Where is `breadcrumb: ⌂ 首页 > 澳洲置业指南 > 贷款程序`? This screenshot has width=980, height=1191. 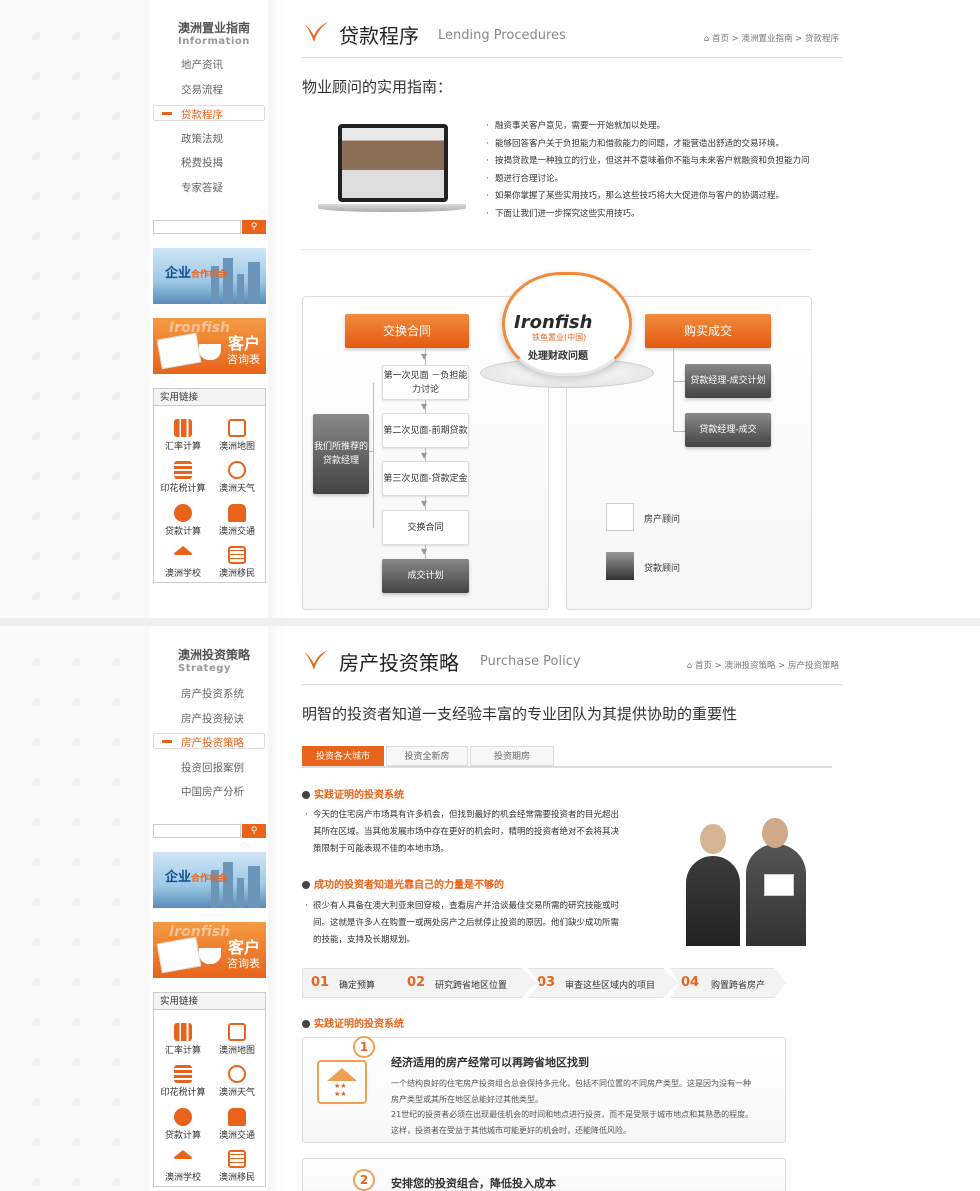 breadcrumb: ⌂ 首页 > 澳洲置业指南 > 贷款程序 is located at coordinates (771, 38).